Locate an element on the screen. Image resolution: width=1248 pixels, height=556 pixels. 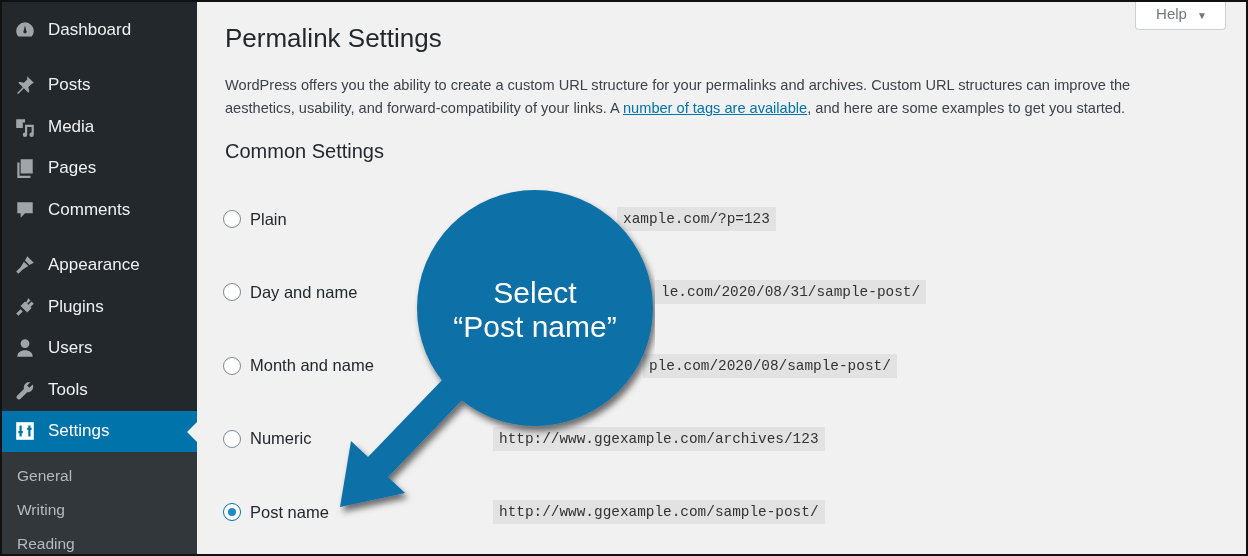
plug-icon is located at coordinates (25, 306).